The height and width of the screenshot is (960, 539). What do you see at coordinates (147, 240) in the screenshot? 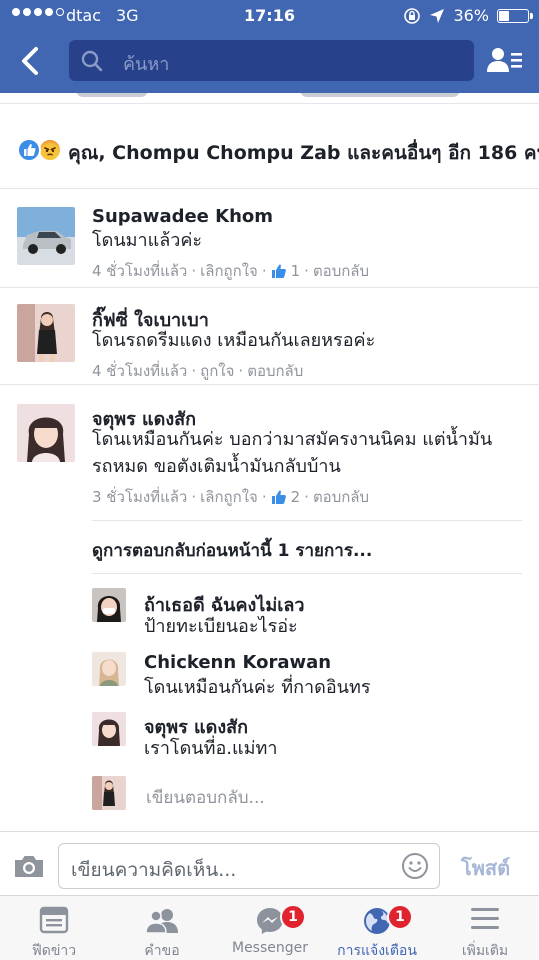
I see `comment-text: โดนมาแล้วค่ะ` at bounding box center [147, 240].